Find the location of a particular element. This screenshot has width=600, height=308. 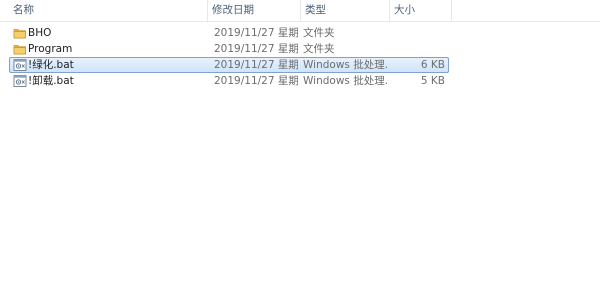

column-header-size-label: 大小 is located at coordinates (404, 10).